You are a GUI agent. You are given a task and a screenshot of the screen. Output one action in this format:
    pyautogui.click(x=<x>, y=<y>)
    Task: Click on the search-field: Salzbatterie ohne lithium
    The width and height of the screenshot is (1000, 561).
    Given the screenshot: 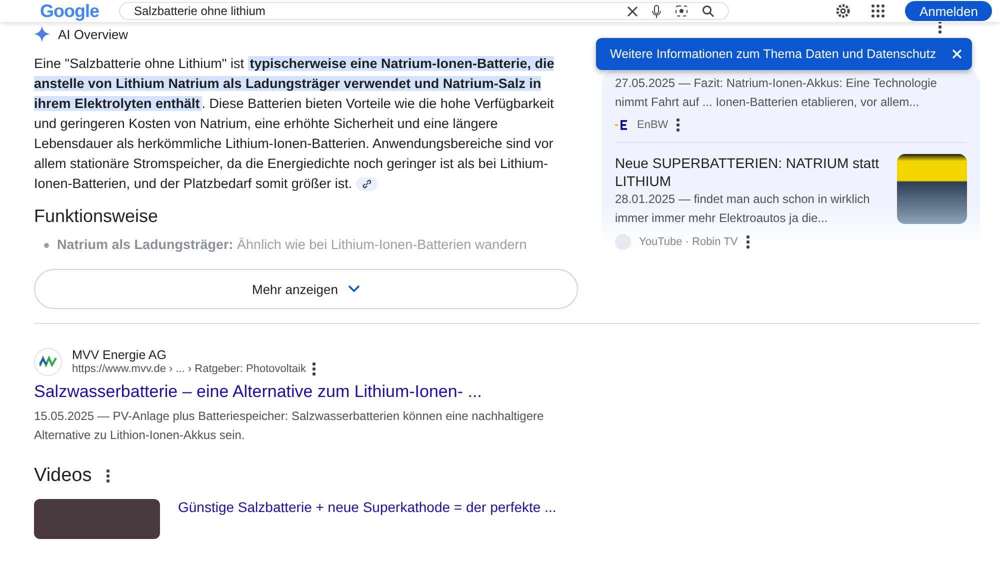 What is the action you would take?
    pyautogui.click(x=424, y=11)
    